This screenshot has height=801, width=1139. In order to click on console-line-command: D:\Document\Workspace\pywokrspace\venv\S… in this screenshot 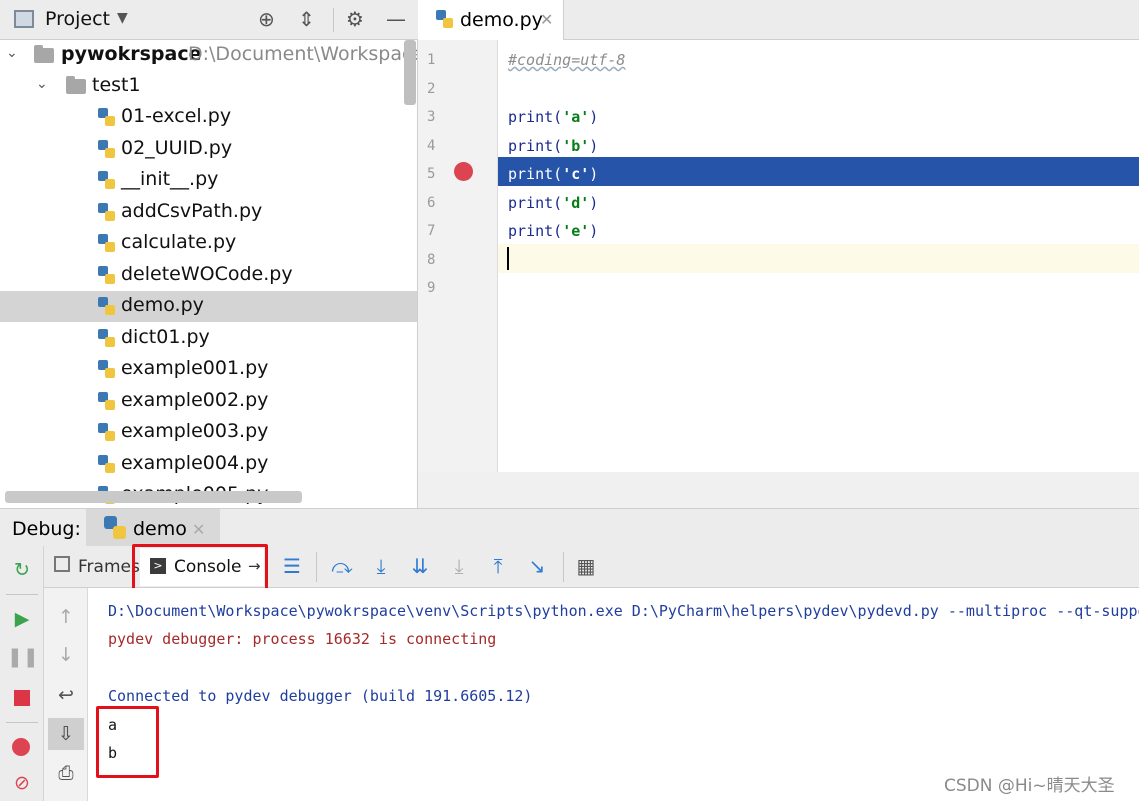, I will do `click(623, 611)`.